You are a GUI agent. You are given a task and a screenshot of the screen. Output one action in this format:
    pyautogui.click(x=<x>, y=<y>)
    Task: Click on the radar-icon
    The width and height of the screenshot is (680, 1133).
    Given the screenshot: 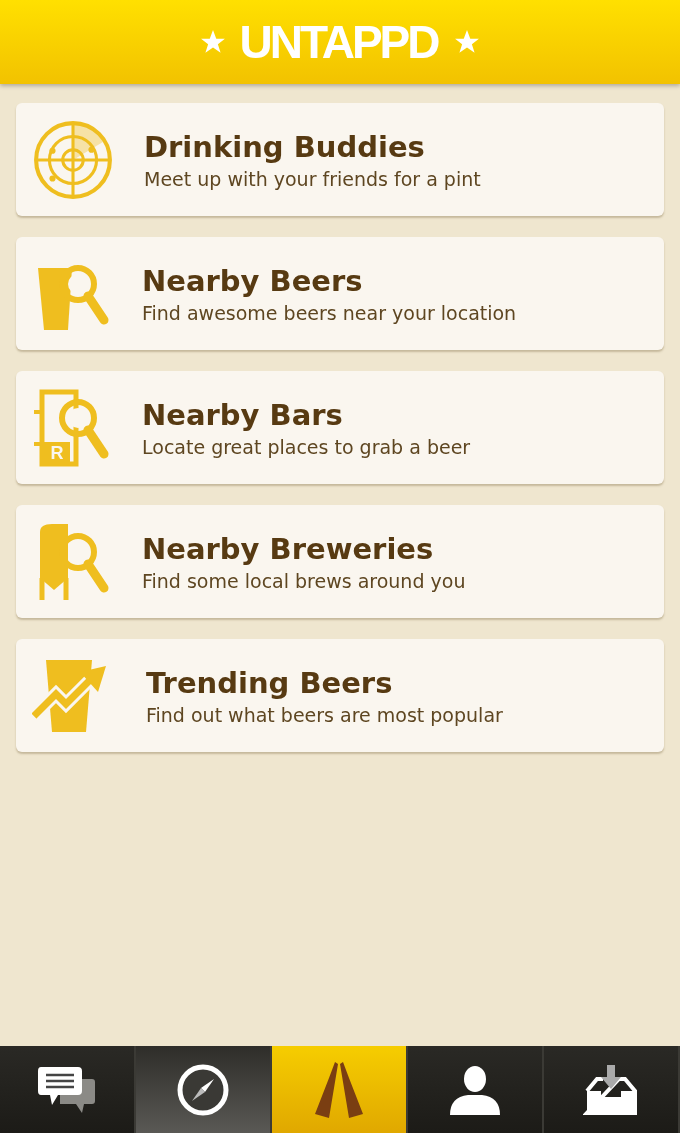 What is the action you would take?
    pyautogui.click(x=73, y=159)
    